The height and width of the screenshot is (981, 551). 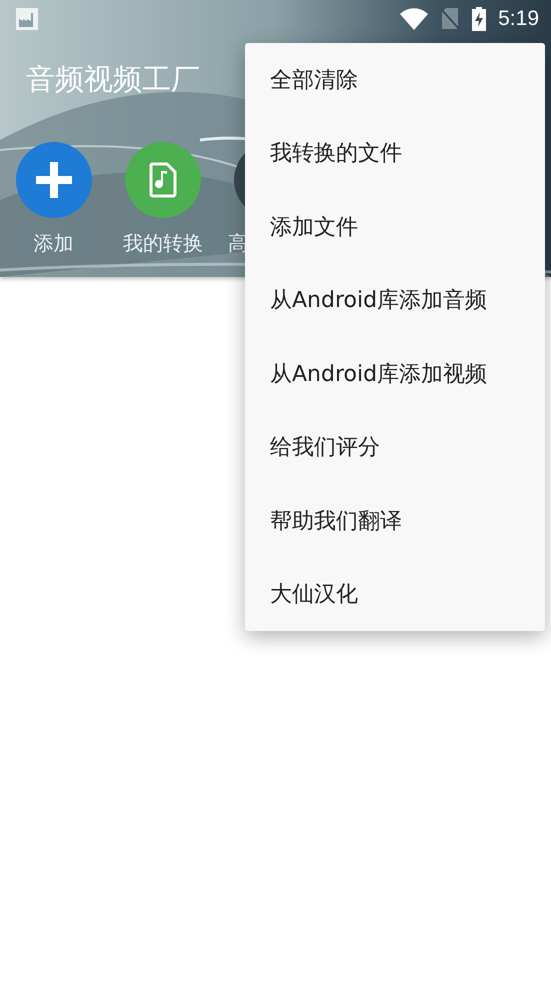 I want to click on plus-icon, so click(x=54, y=180).